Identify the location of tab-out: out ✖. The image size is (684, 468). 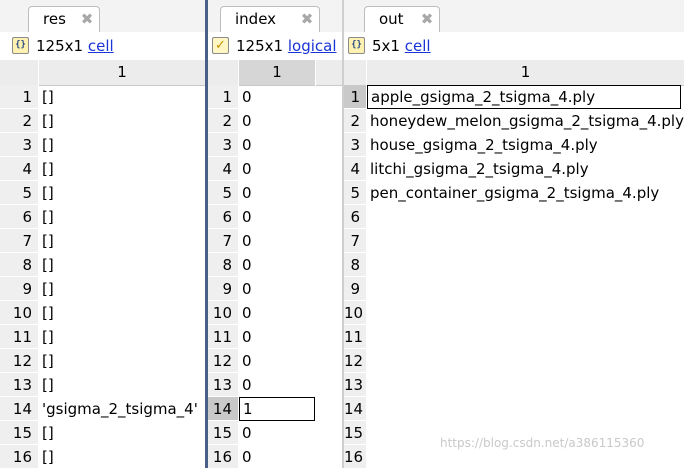
(402, 19).